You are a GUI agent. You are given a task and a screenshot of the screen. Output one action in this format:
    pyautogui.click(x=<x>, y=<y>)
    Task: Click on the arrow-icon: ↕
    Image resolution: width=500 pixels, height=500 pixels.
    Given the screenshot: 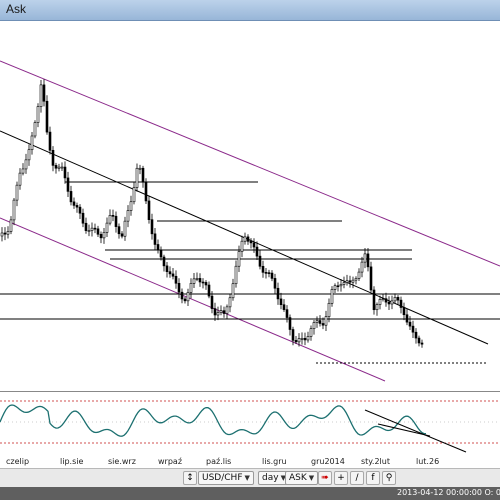 What is the action you would take?
    pyautogui.click(x=190, y=478)
    